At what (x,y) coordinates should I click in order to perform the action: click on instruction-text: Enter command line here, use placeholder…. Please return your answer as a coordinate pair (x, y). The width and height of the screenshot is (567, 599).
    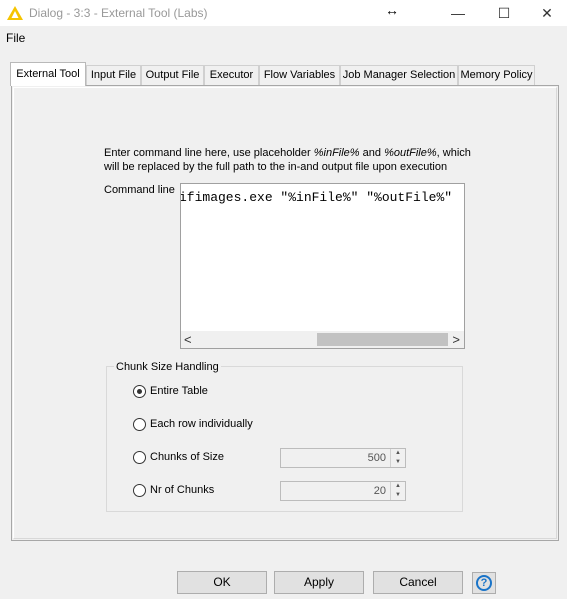
    Looking at the image, I should click on (287, 160).